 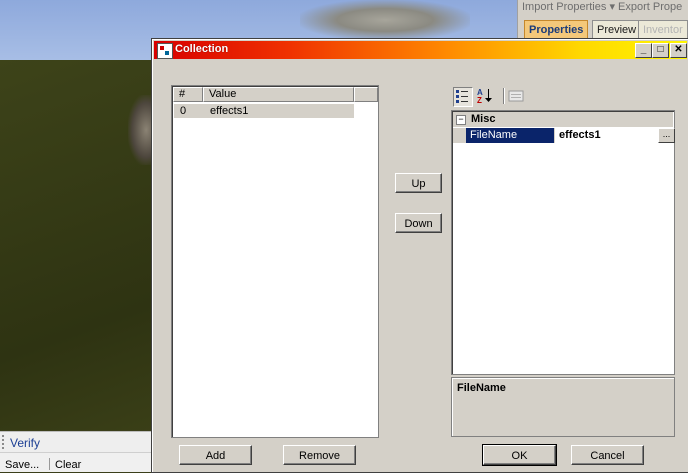 I want to click on property-pages-icon, so click(x=516, y=96).